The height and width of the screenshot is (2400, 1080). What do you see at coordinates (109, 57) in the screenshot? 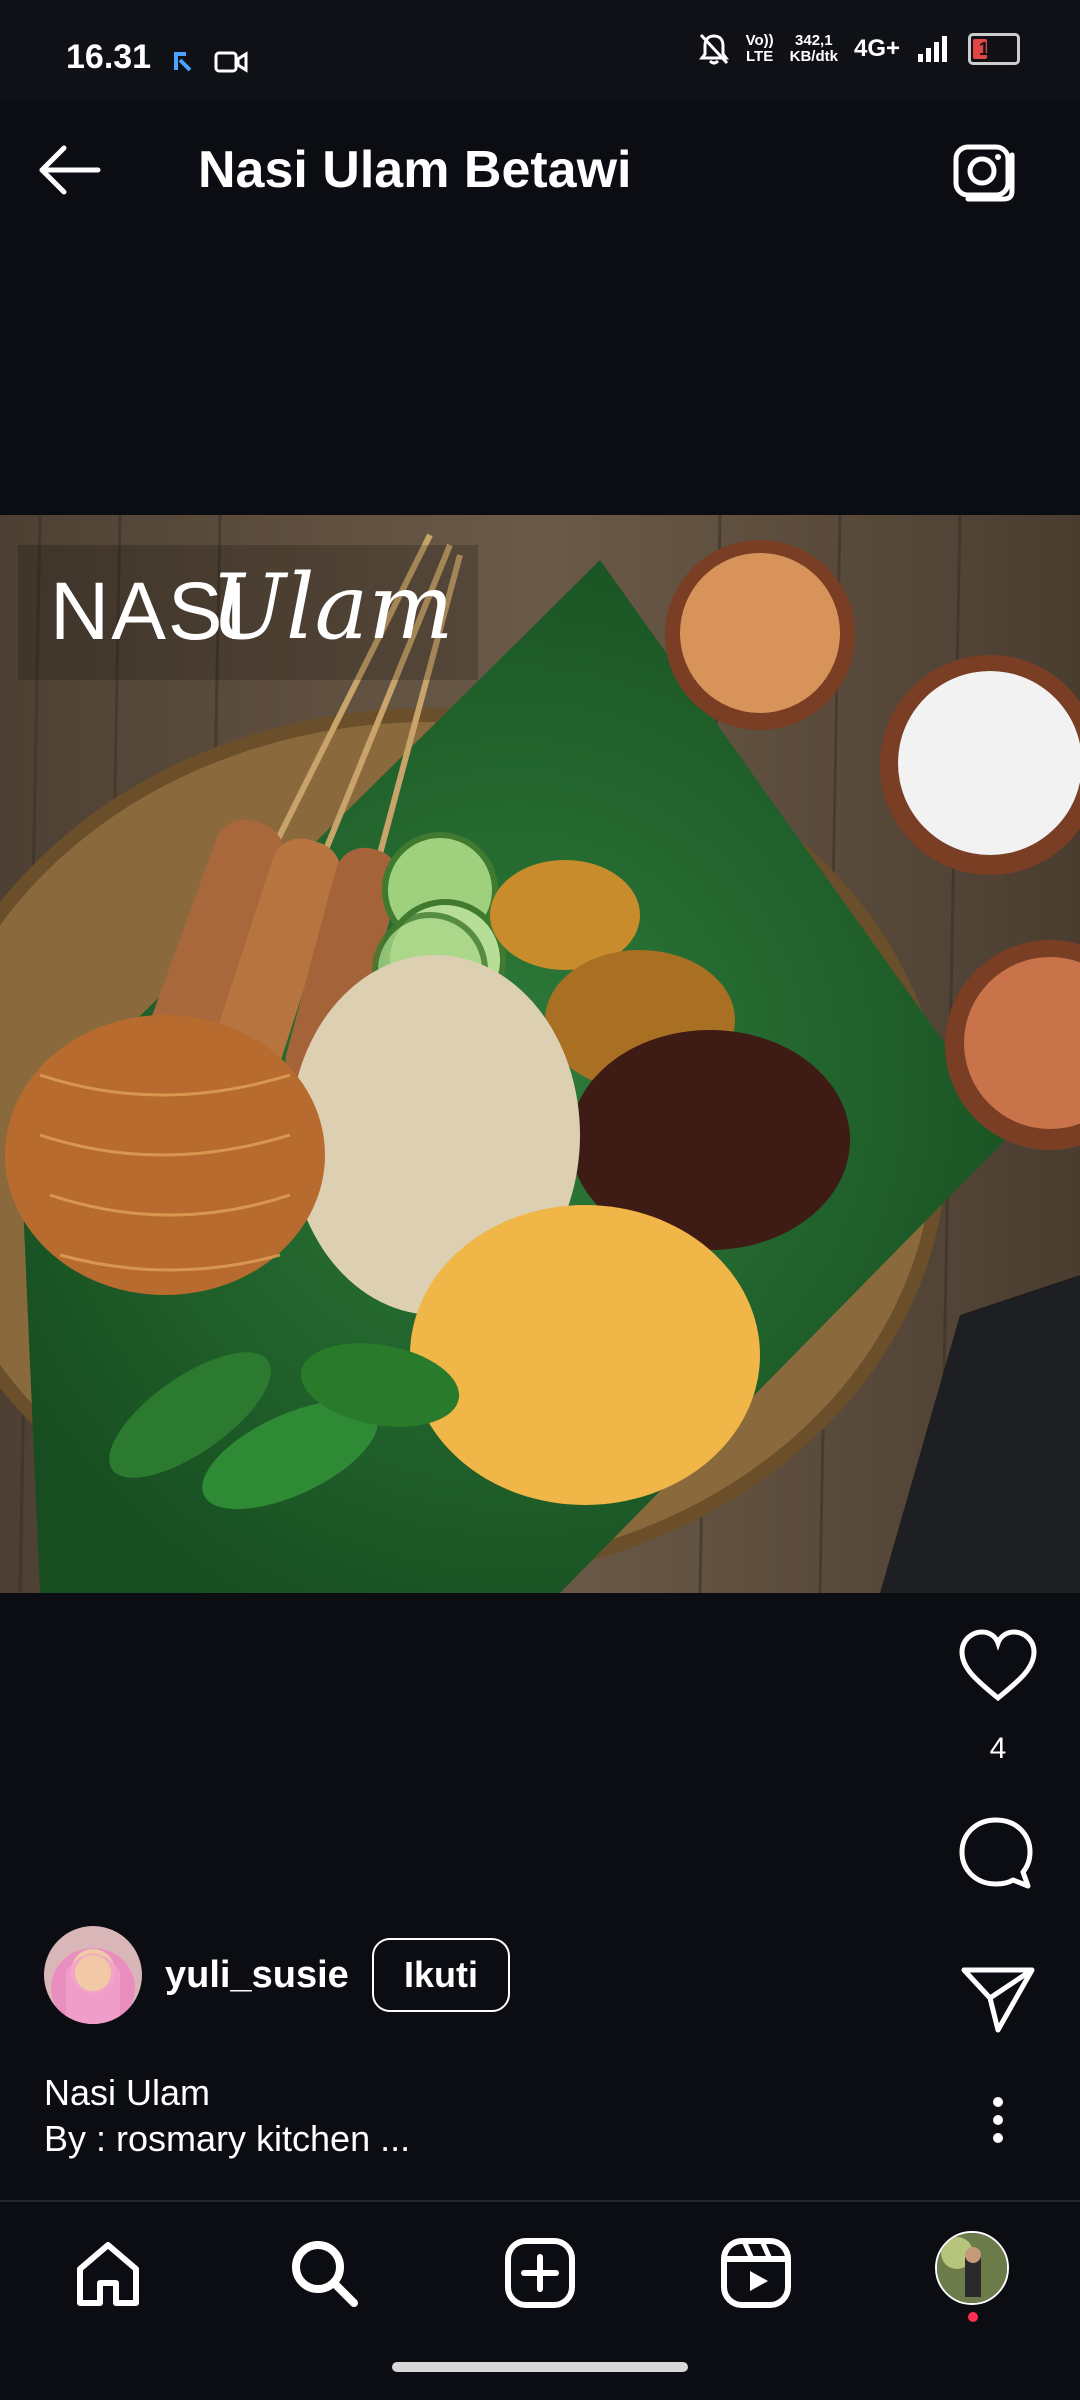
I see `status-time: 16.31` at bounding box center [109, 57].